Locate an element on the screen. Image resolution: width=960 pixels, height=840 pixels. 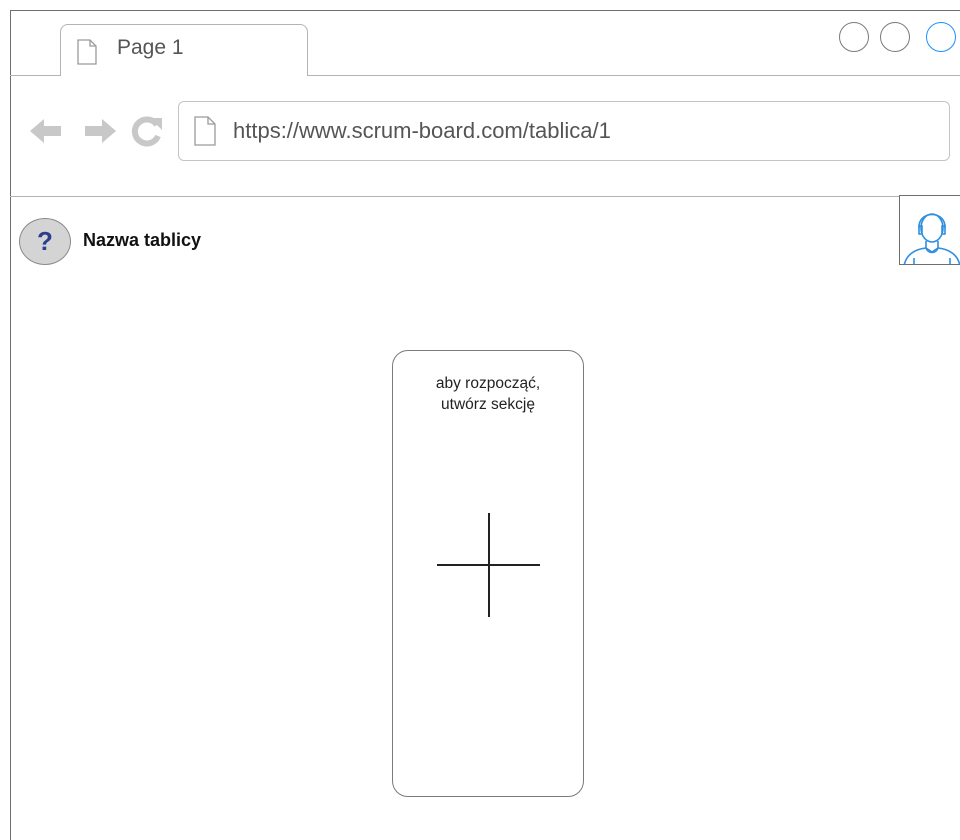
help-icon: ? is located at coordinates (45, 240).